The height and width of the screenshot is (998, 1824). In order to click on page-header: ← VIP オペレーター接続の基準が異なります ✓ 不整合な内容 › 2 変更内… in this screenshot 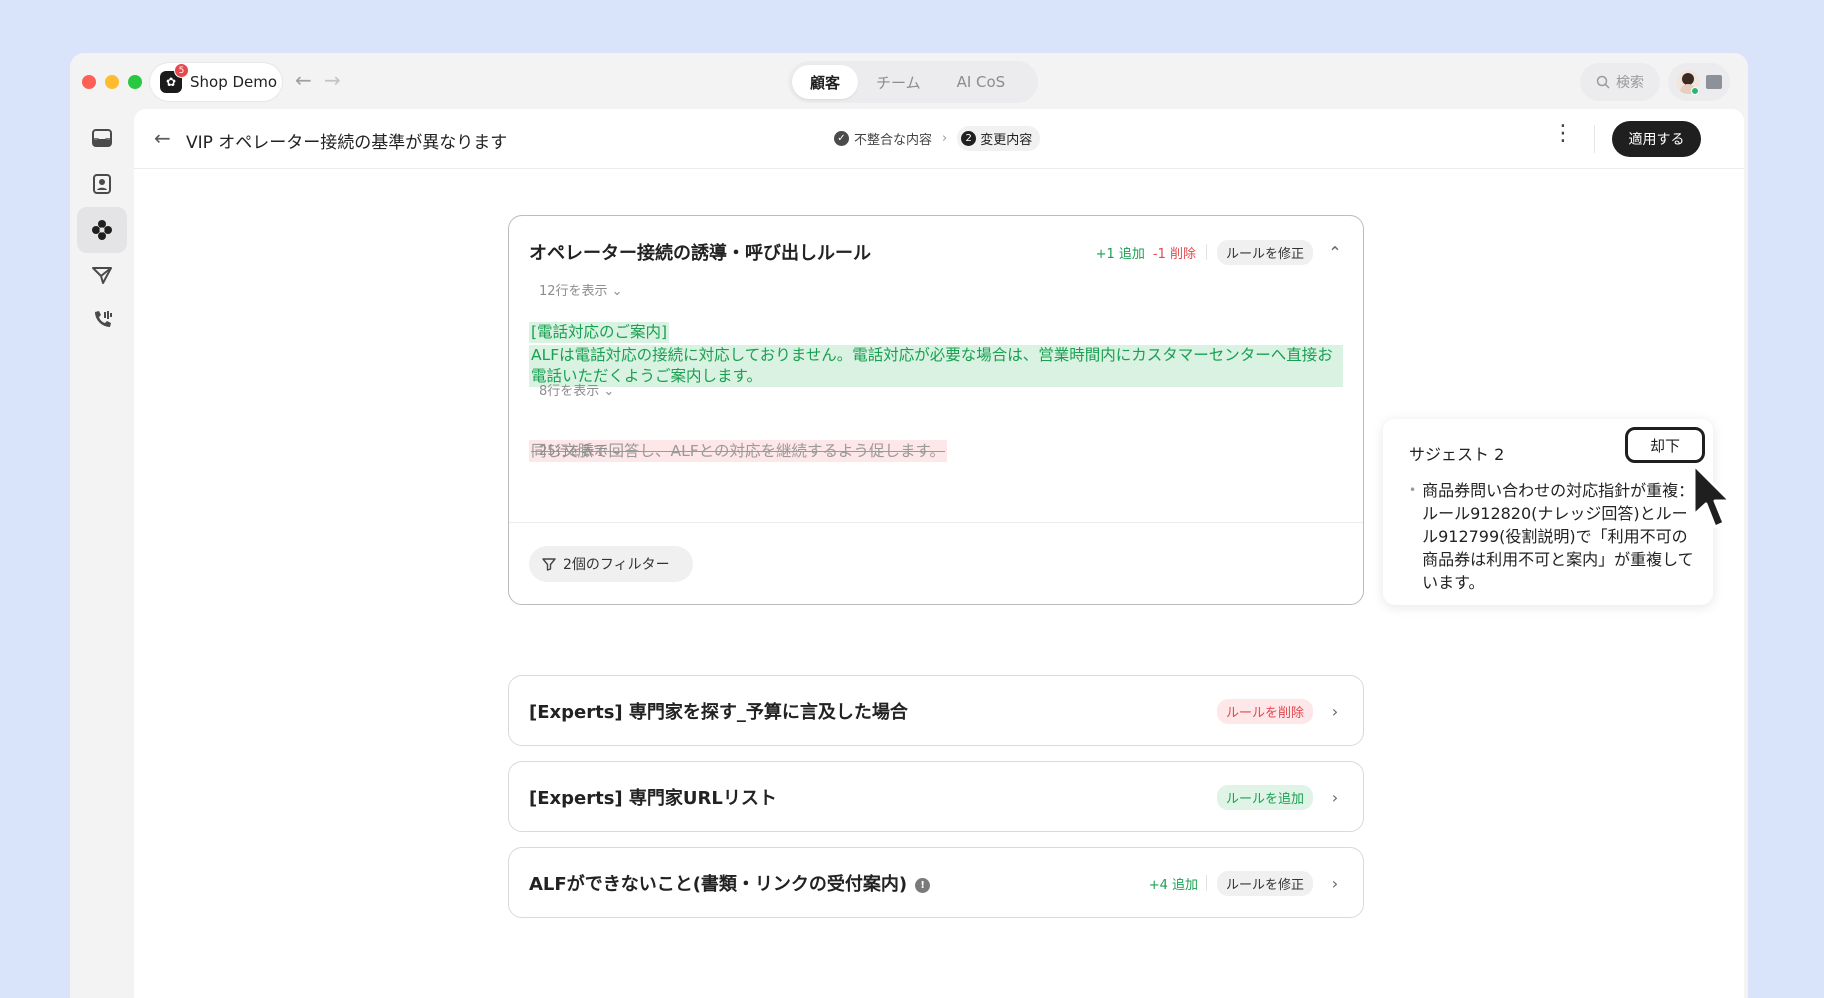, I will do `click(939, 139)`.